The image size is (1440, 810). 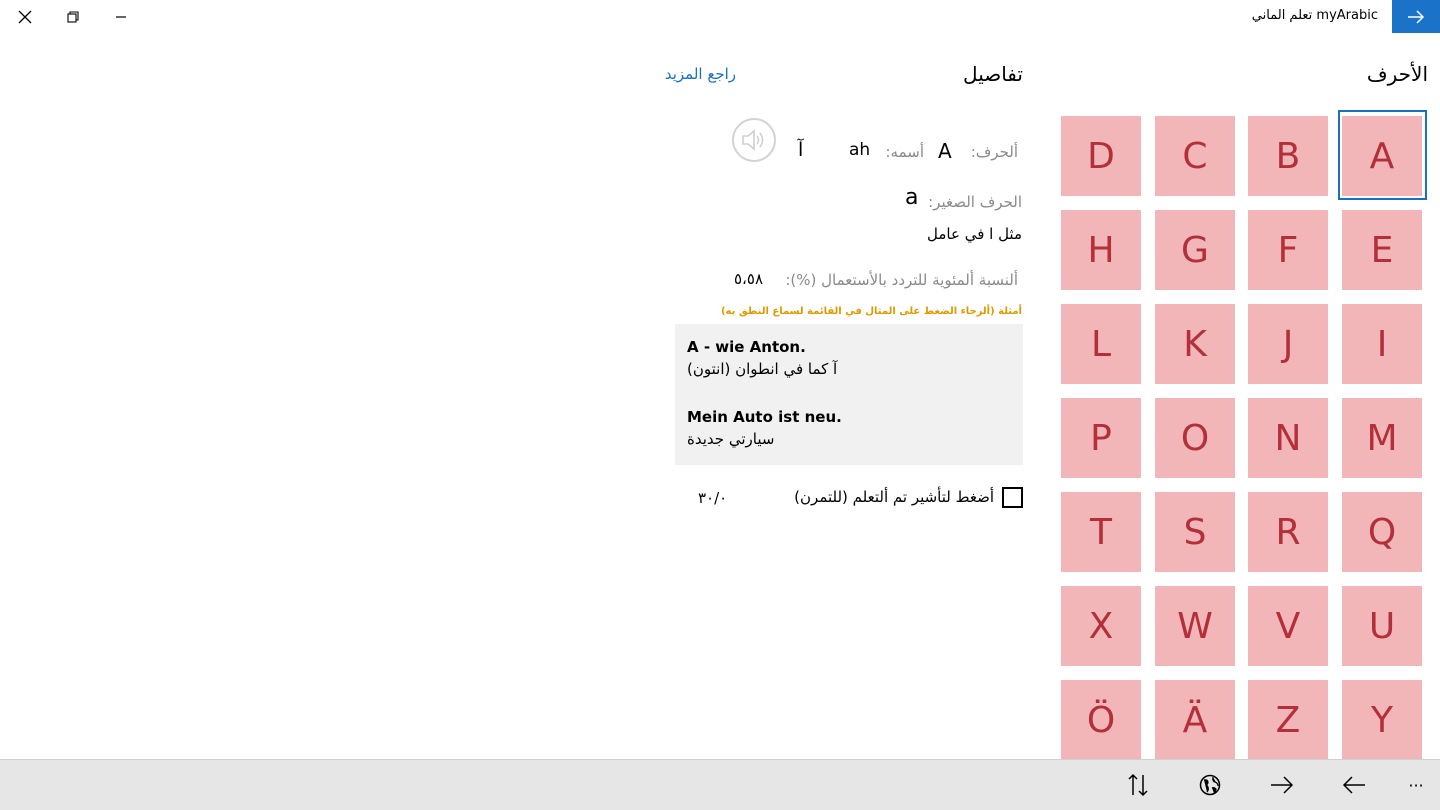 What do you see at coordinates (700, 74) in the screenshot?
I see `see-more-link: راجع المزيد` at bounding box center [700, 74].